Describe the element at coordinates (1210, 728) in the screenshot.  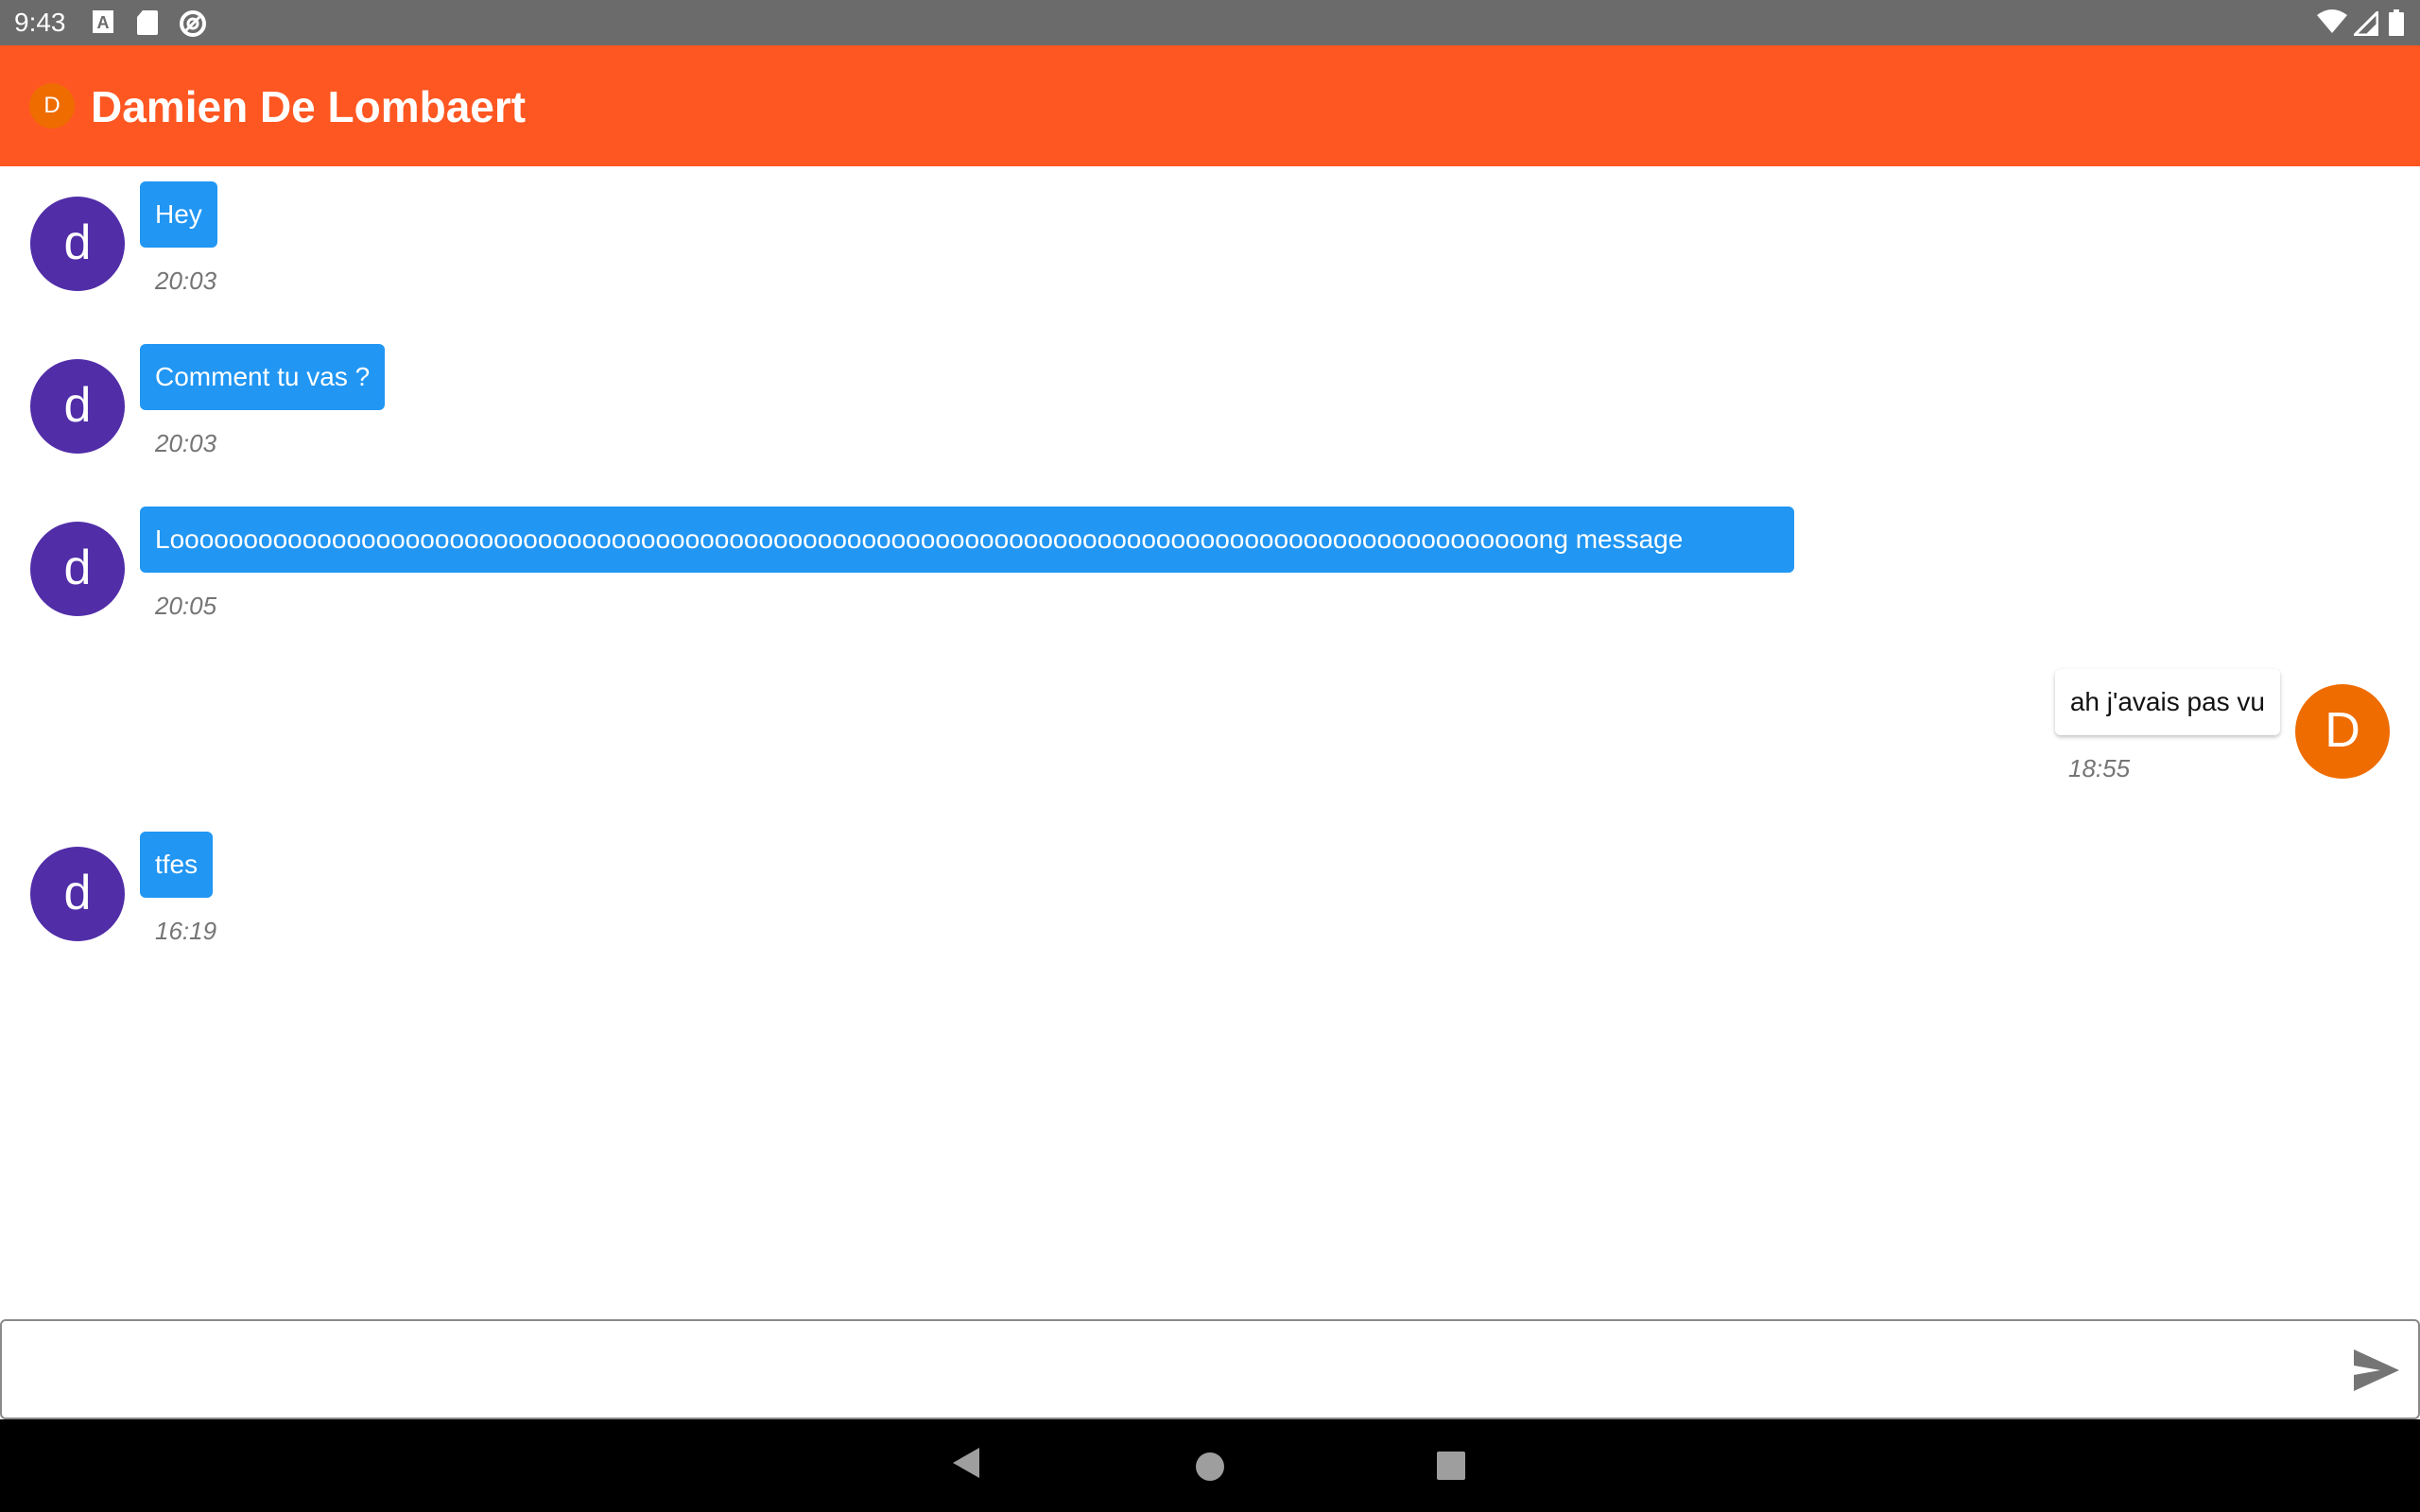
I see `message-item: D ah j'avais pas vu 18:55` at that location.